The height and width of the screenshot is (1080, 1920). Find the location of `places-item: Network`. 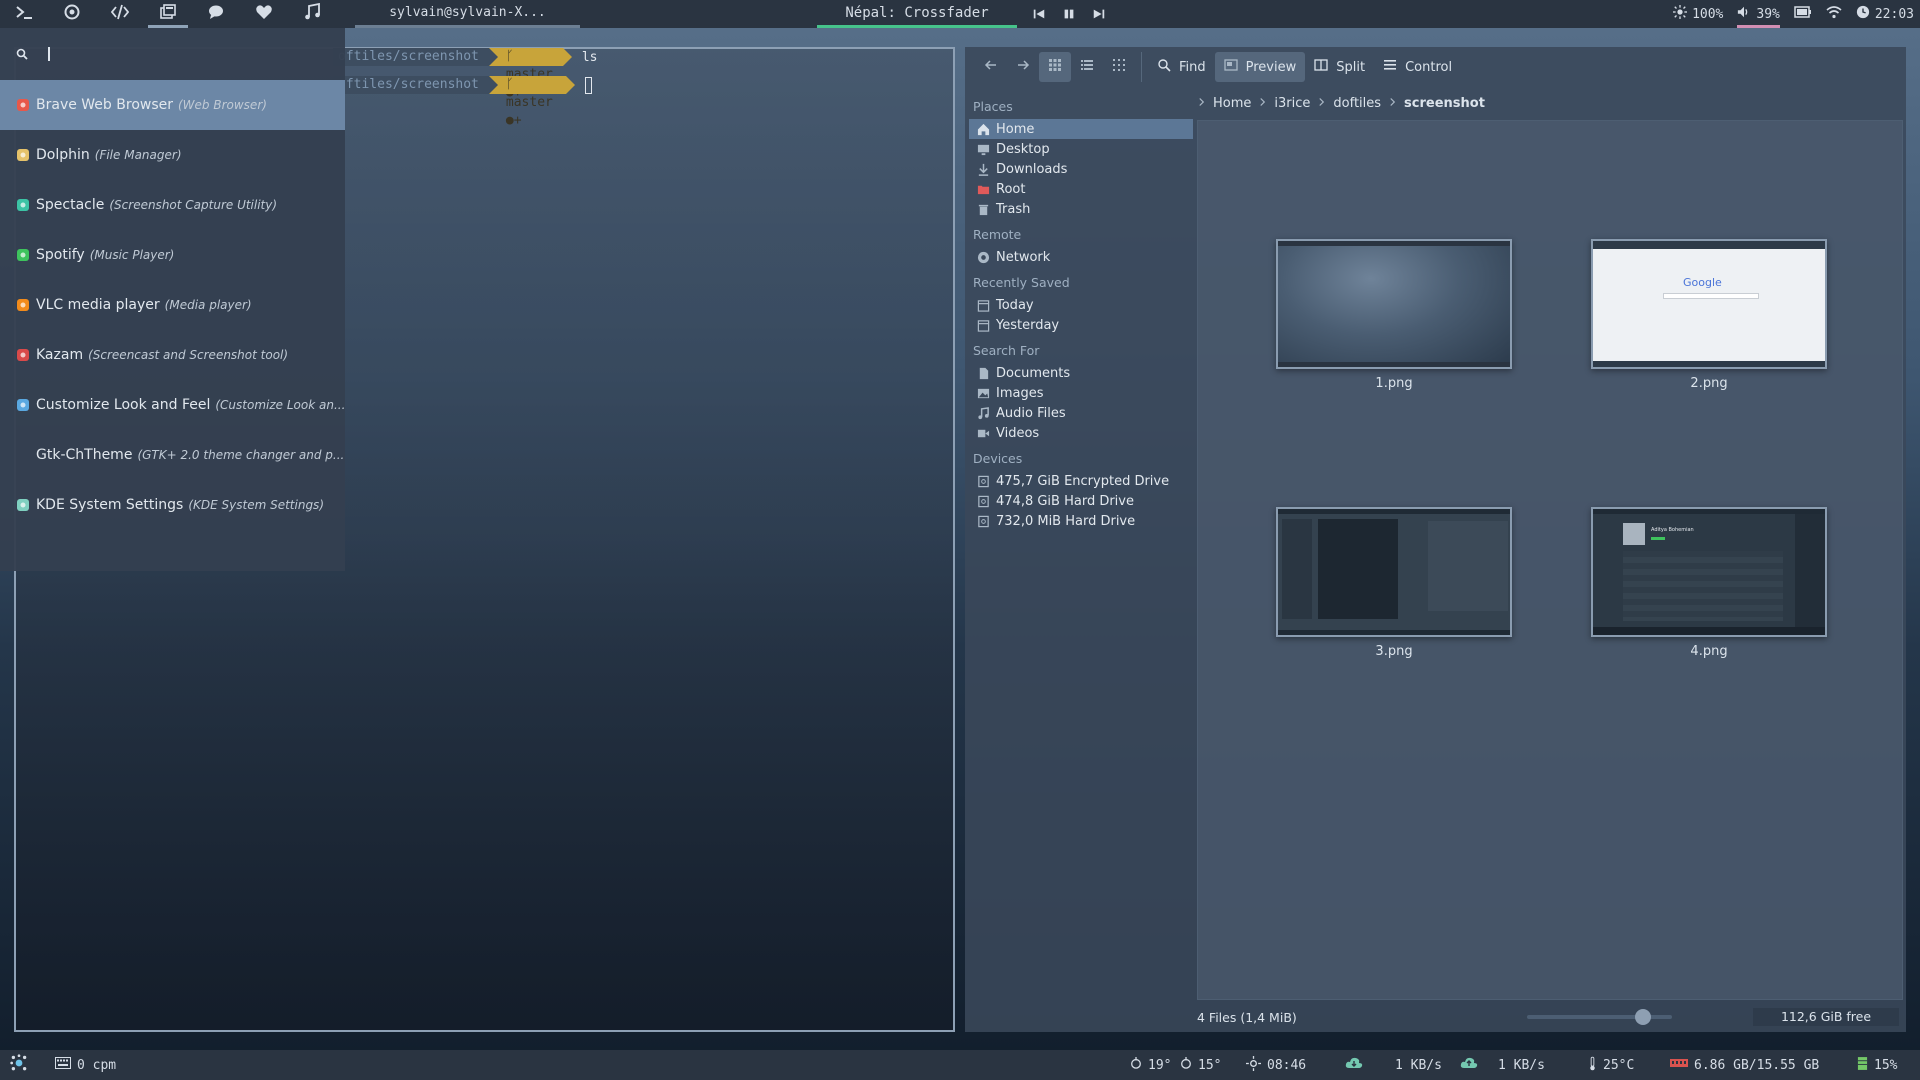

places-item: Network is located at coordinates (1081, 257).